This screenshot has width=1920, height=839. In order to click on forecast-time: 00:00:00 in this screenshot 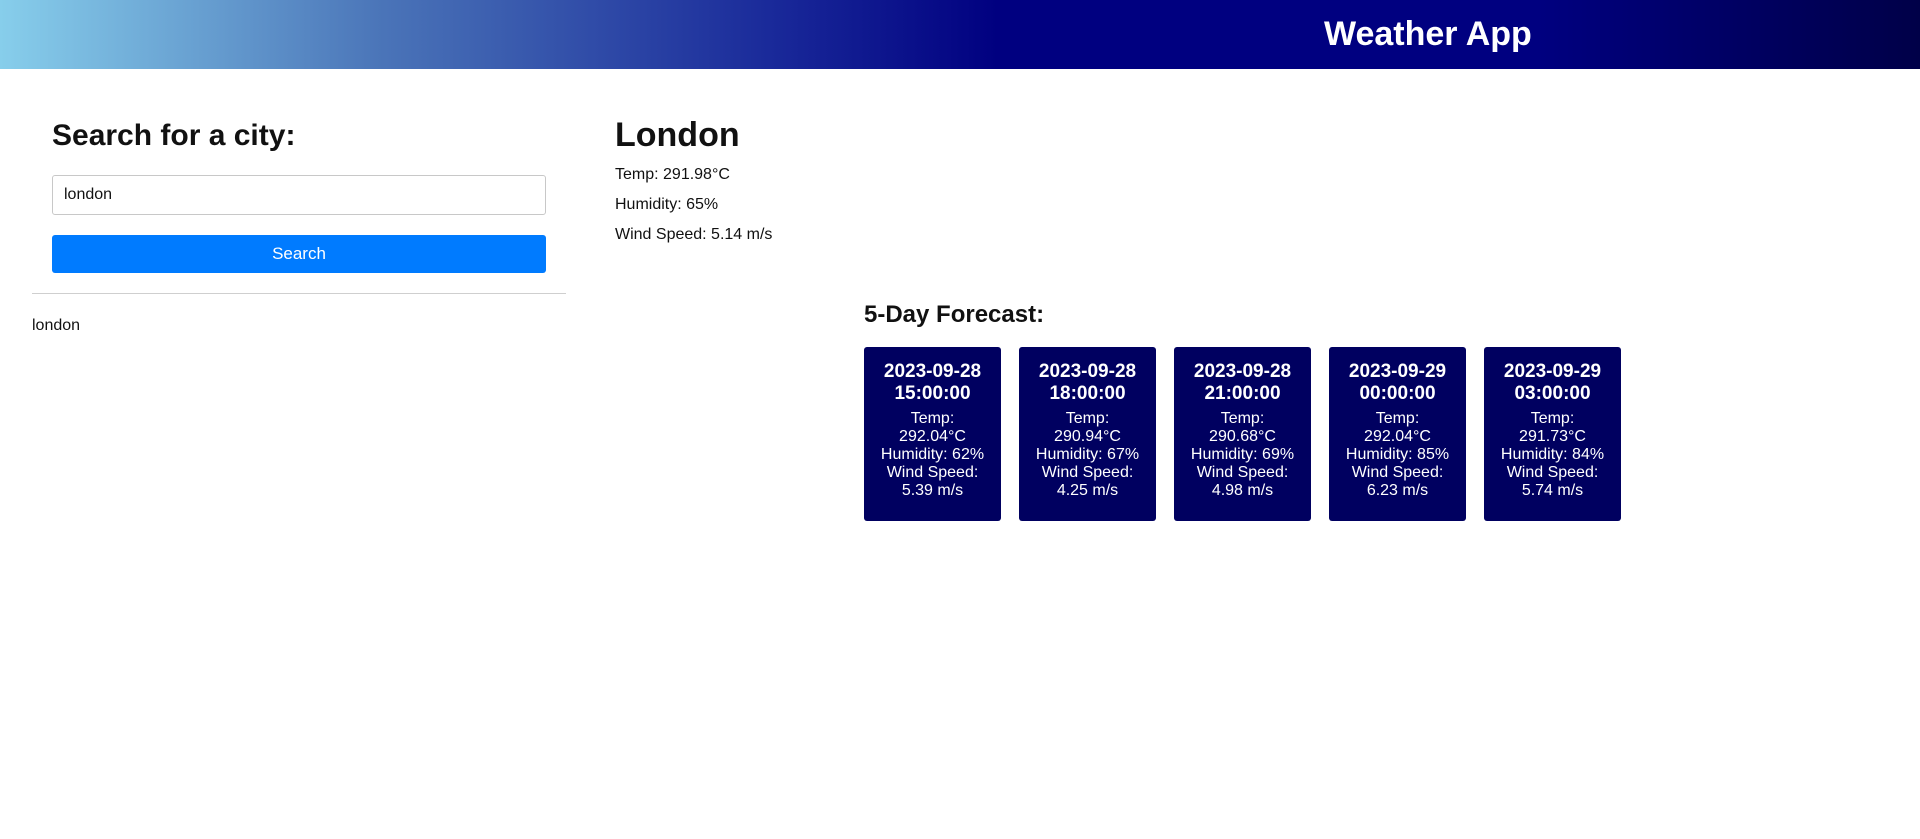, I will do `click(1397, 393)`.